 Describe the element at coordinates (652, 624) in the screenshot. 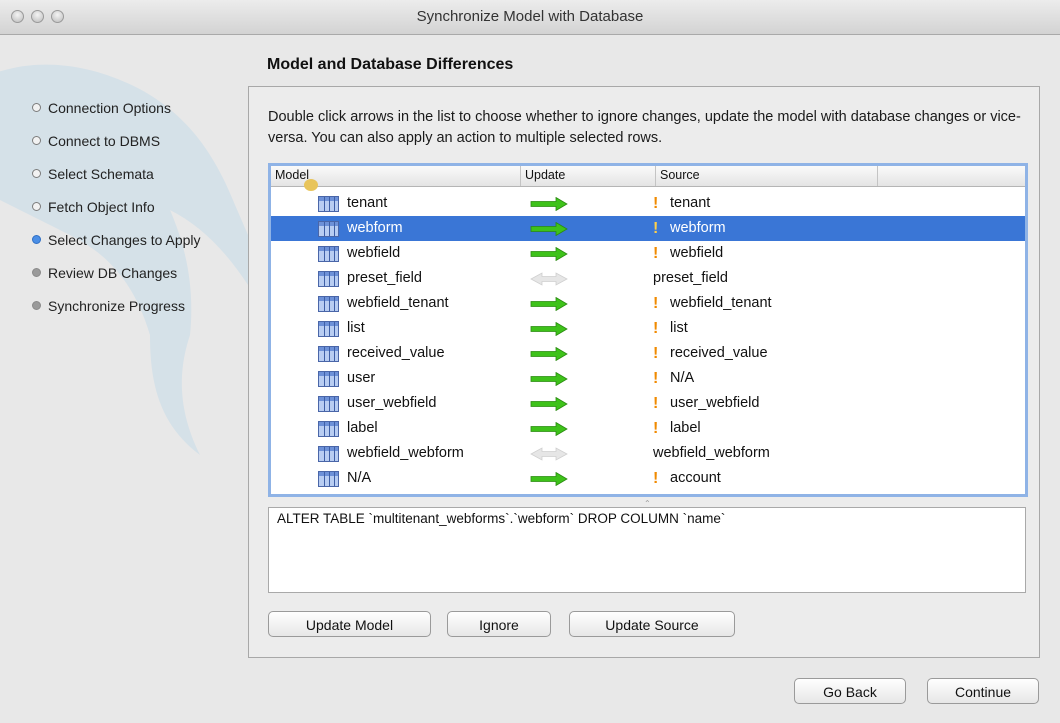

I see `update-source-button: Update Source` at that location.